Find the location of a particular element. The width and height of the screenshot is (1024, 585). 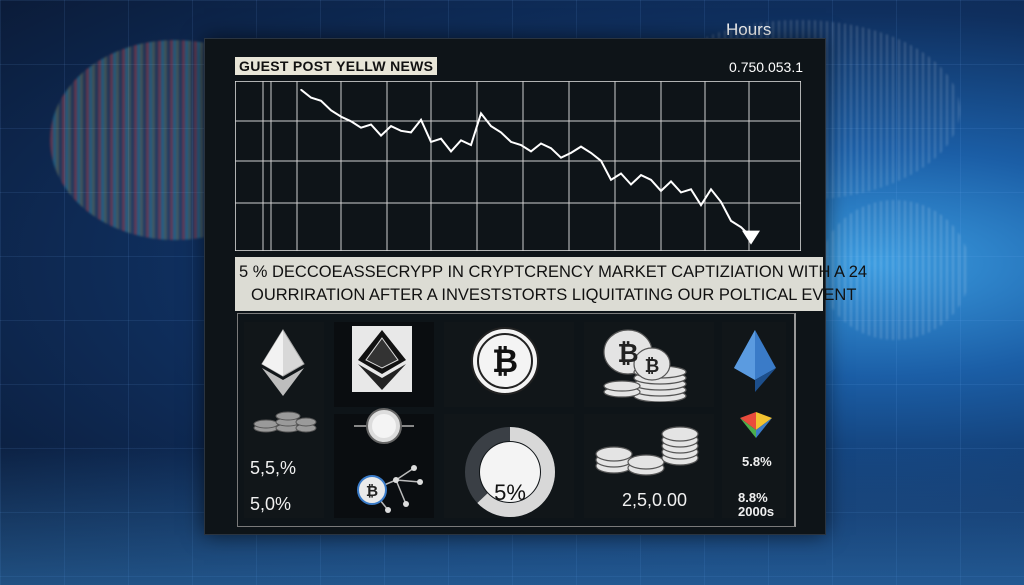

ethereum-dark-icon is located at coordinates (382, 359).